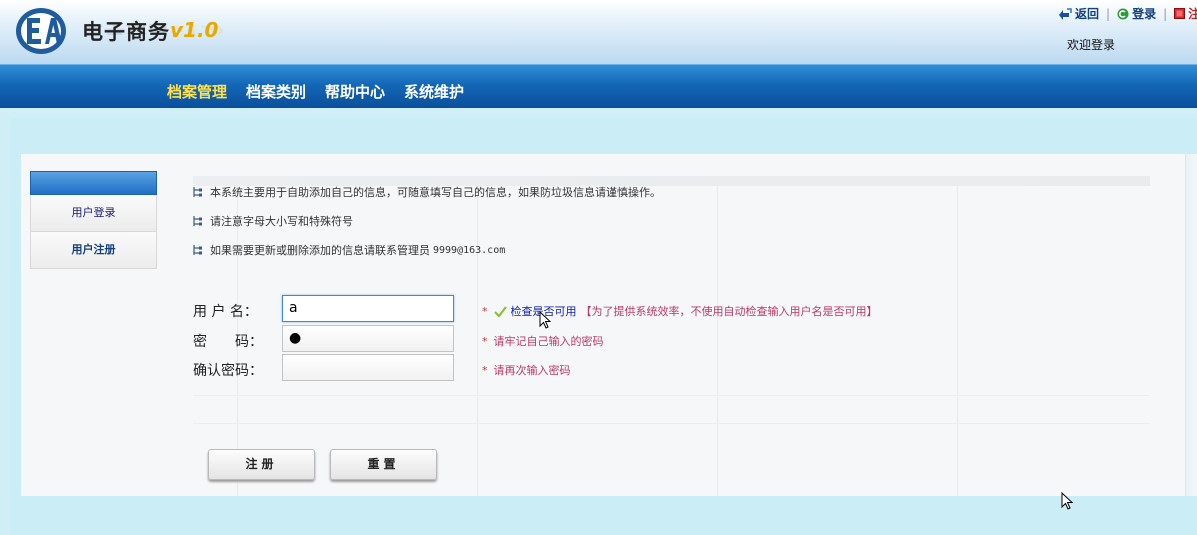 The width and height of the screenshot is (1197, 535). I want to click on sidebar-header, so click(93, 183).